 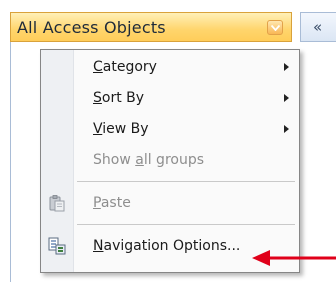 What do you see at coordinates (294, 258) in the screenshot?
I see `red-arrow-icon` at bounding box center [294, 258].